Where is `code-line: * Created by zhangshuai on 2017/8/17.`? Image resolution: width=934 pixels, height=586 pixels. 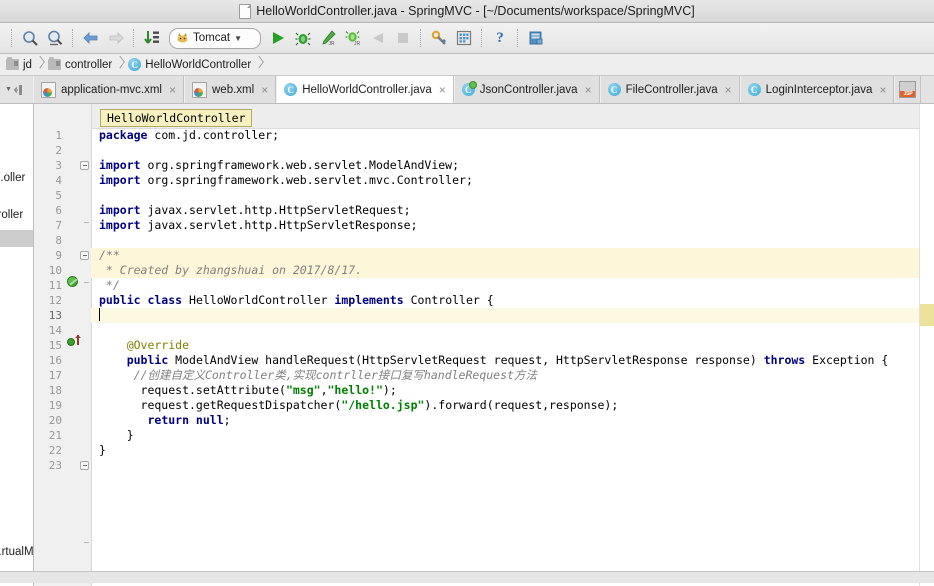
code-line: * Created by zhangshuai on 2017/8/17. is located at coordinates (505, 270).